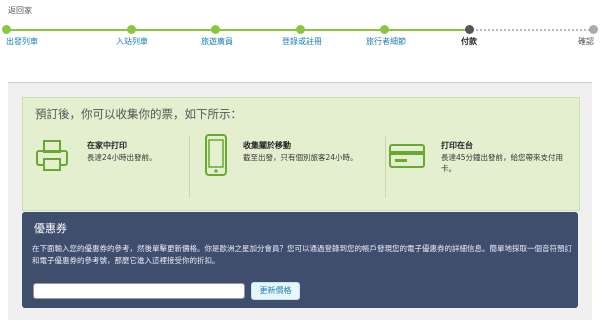 The height and width of the screenshot is (320, 600). What do you see at coordinates (122, 157) in the screenshot?
I see `option-description: 長達24小時出發前。` at bounding box center [122, 157].